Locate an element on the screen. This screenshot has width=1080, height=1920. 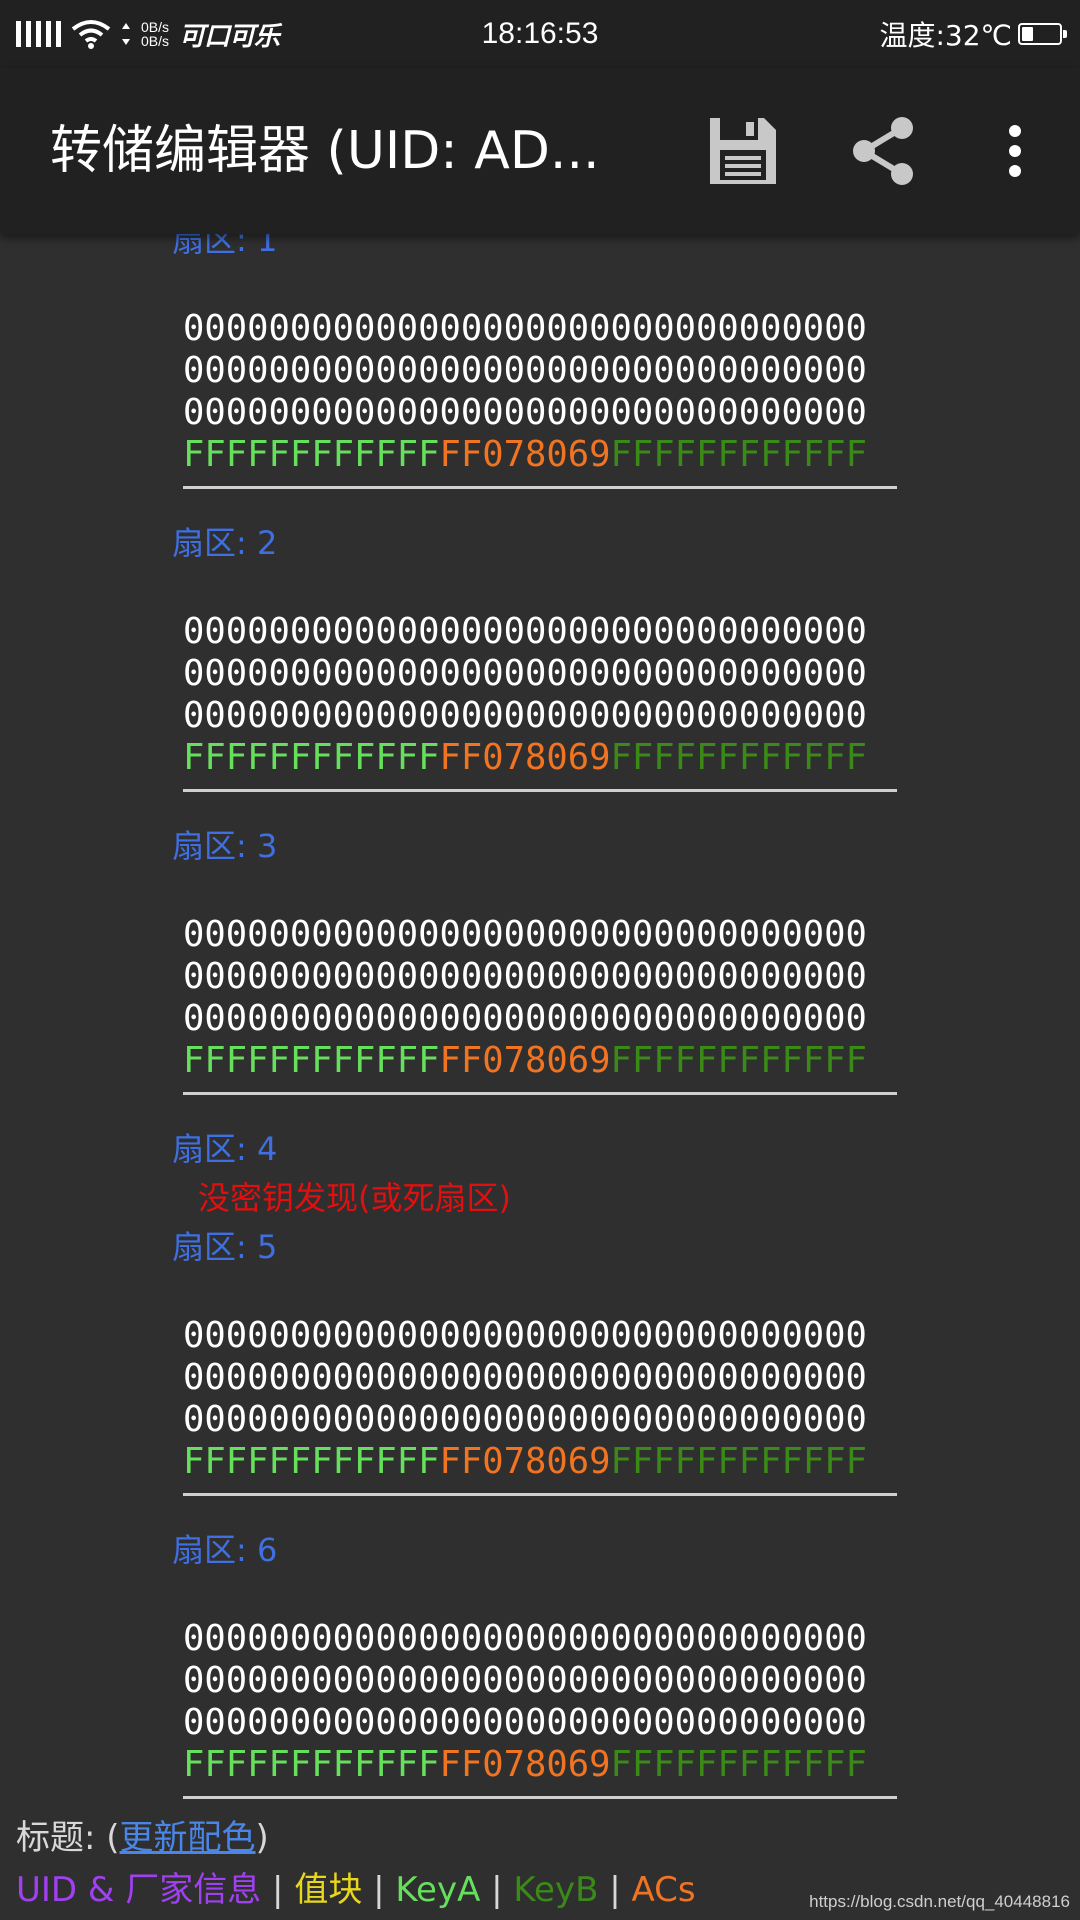
legend-uid-vendor: UID & 厂家信息 is located at coordinates (139, 1890).